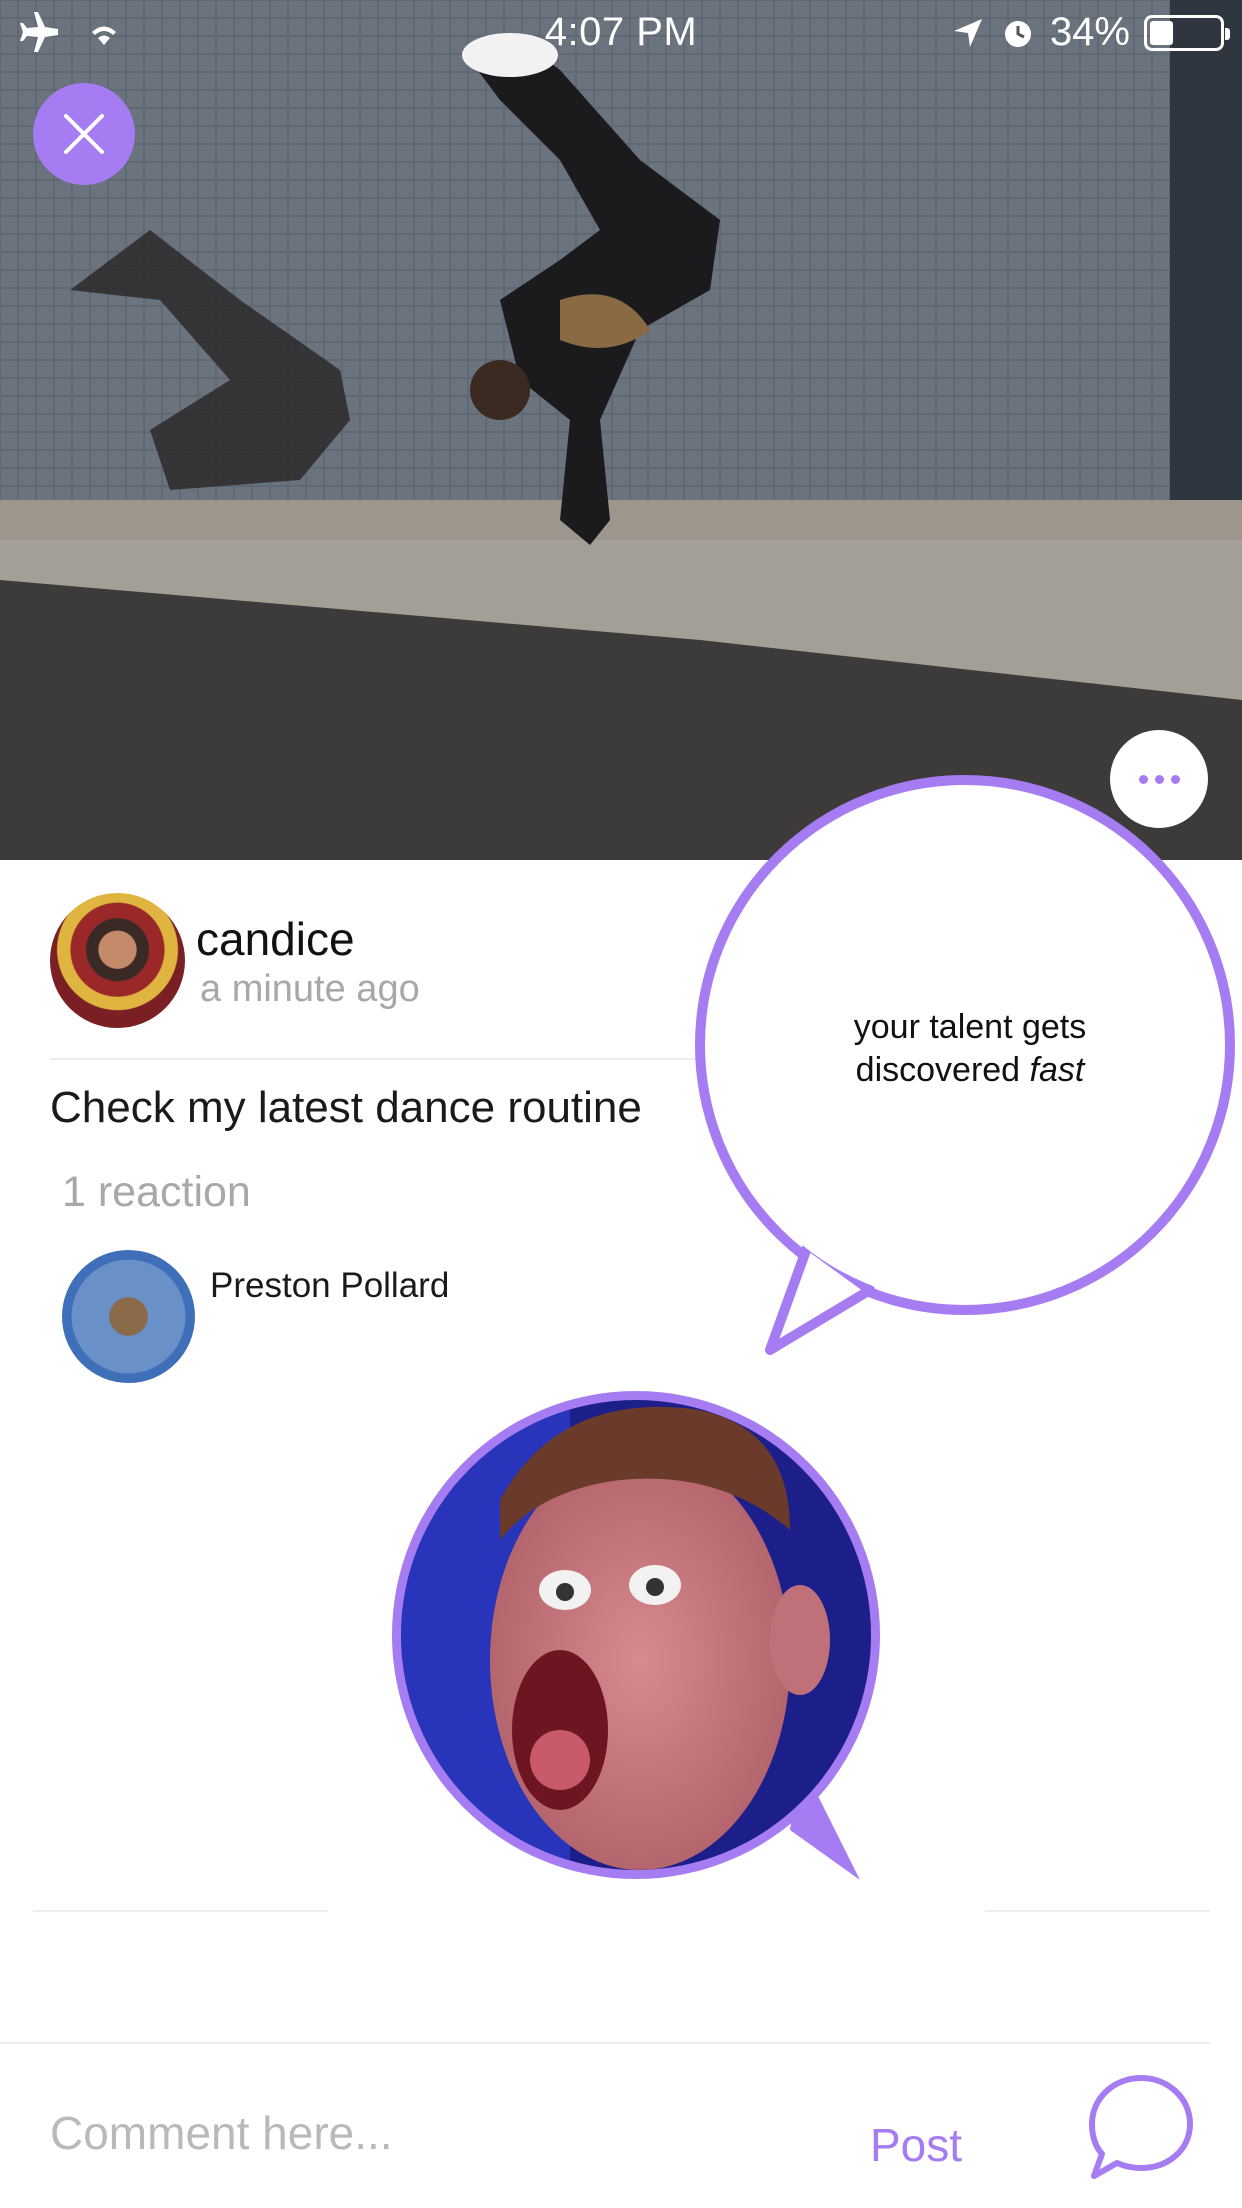 The image size is (1242, 2208). I want to click on section-divider-left, so click(180, 1911).